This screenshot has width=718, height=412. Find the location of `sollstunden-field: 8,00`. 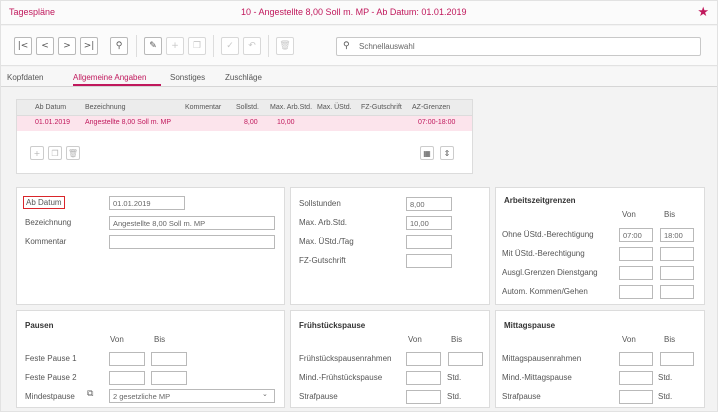

sollstunden-field: 8,00 is located at coordinates (429, 204).